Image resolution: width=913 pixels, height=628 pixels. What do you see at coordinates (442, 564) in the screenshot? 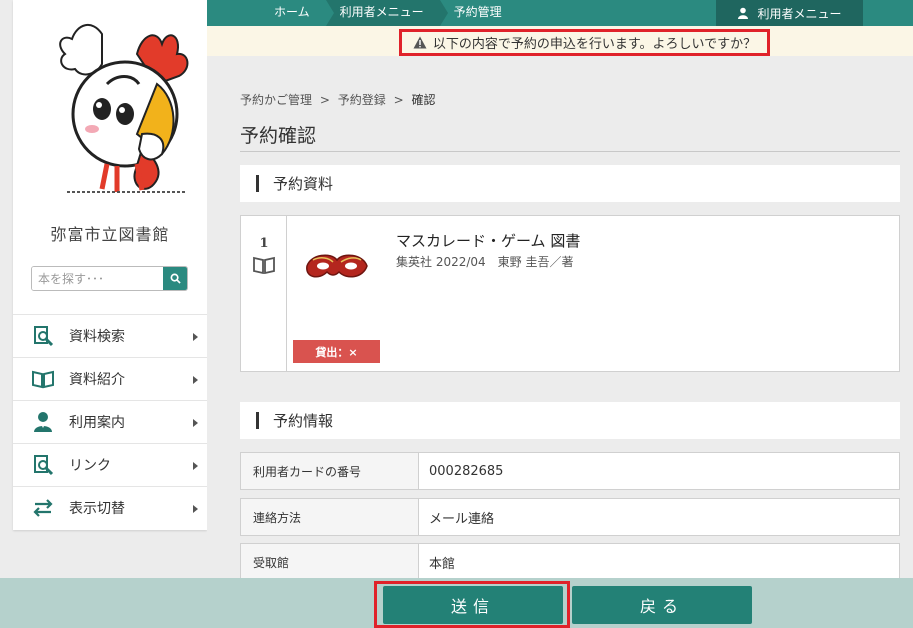
I see `info-value: 本館` at bounding box center [442, 564].